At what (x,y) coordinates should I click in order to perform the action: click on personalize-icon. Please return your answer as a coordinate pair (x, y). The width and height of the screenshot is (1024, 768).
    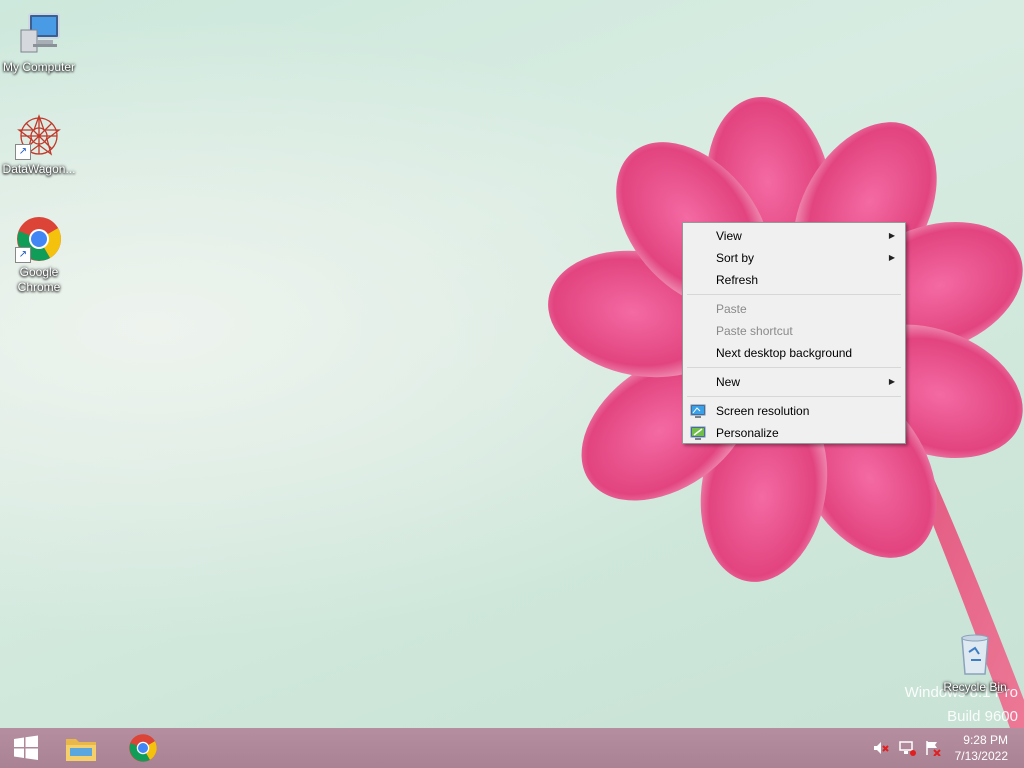
    Looking at the image, I should click on (698, 433).